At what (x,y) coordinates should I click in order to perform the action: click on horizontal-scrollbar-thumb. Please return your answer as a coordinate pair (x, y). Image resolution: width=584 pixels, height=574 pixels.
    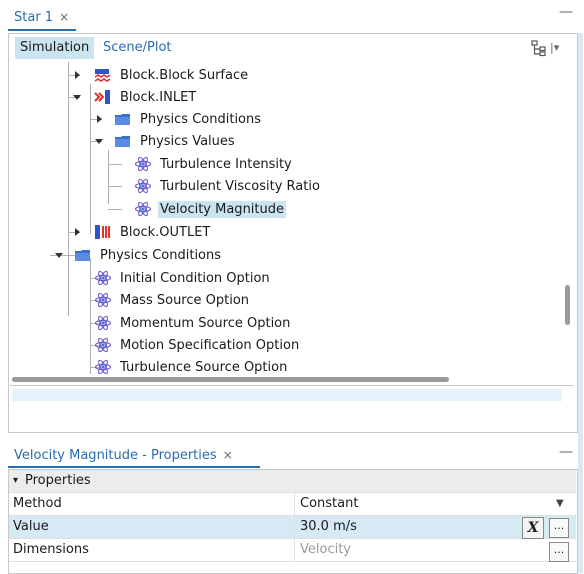
    Looking at the image, I should click on (230, 379).